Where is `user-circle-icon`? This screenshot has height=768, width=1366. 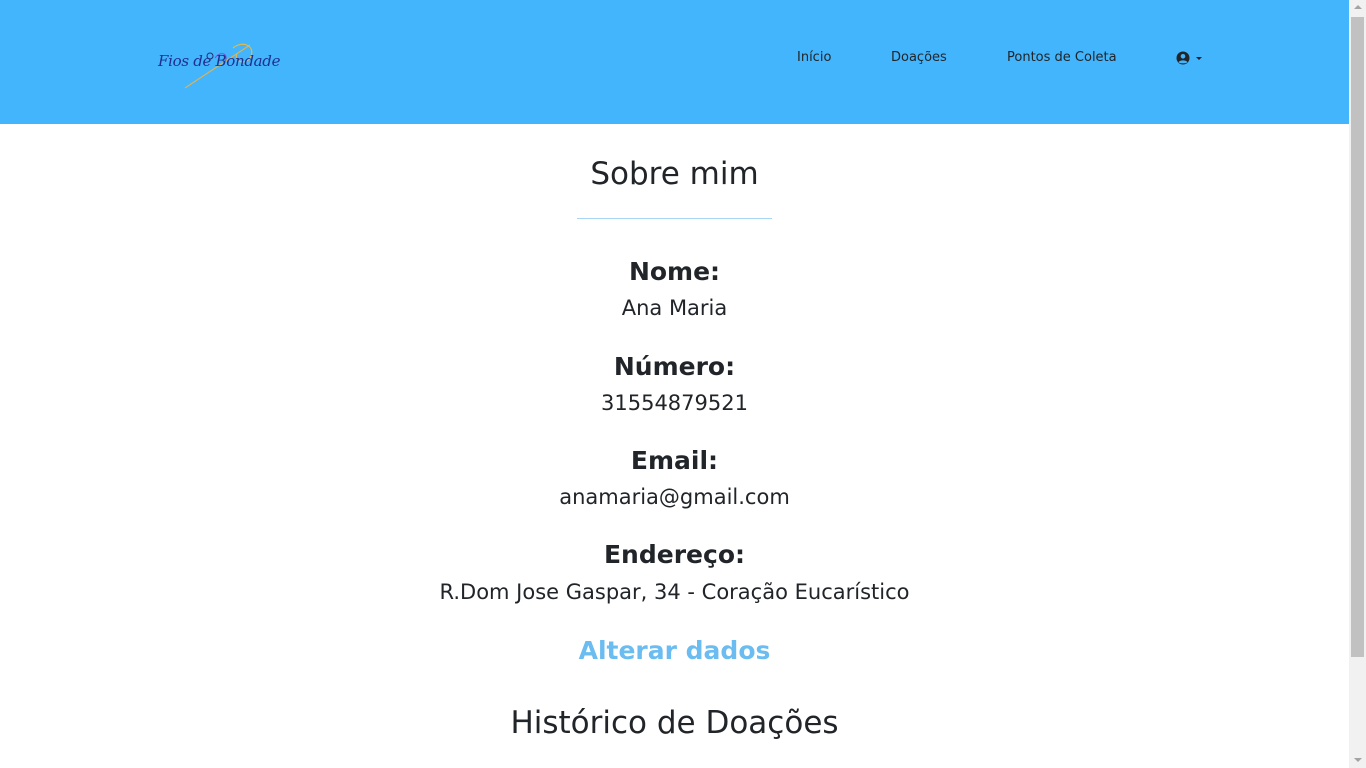
user-circle-icon is located at coordinates (1183, 58).